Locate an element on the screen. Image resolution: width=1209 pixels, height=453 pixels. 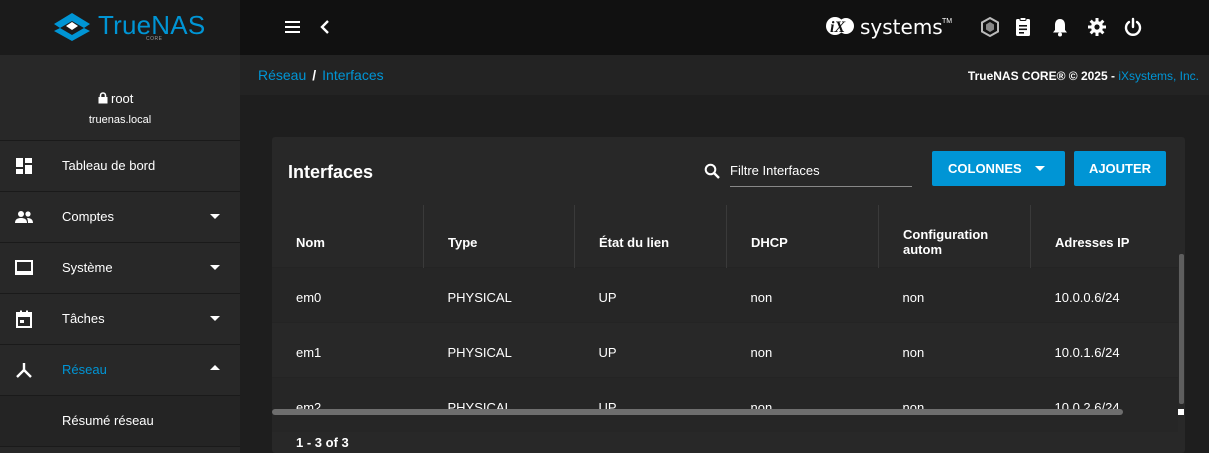
column-header: Configuration autom is located at coordinates (954, 236).